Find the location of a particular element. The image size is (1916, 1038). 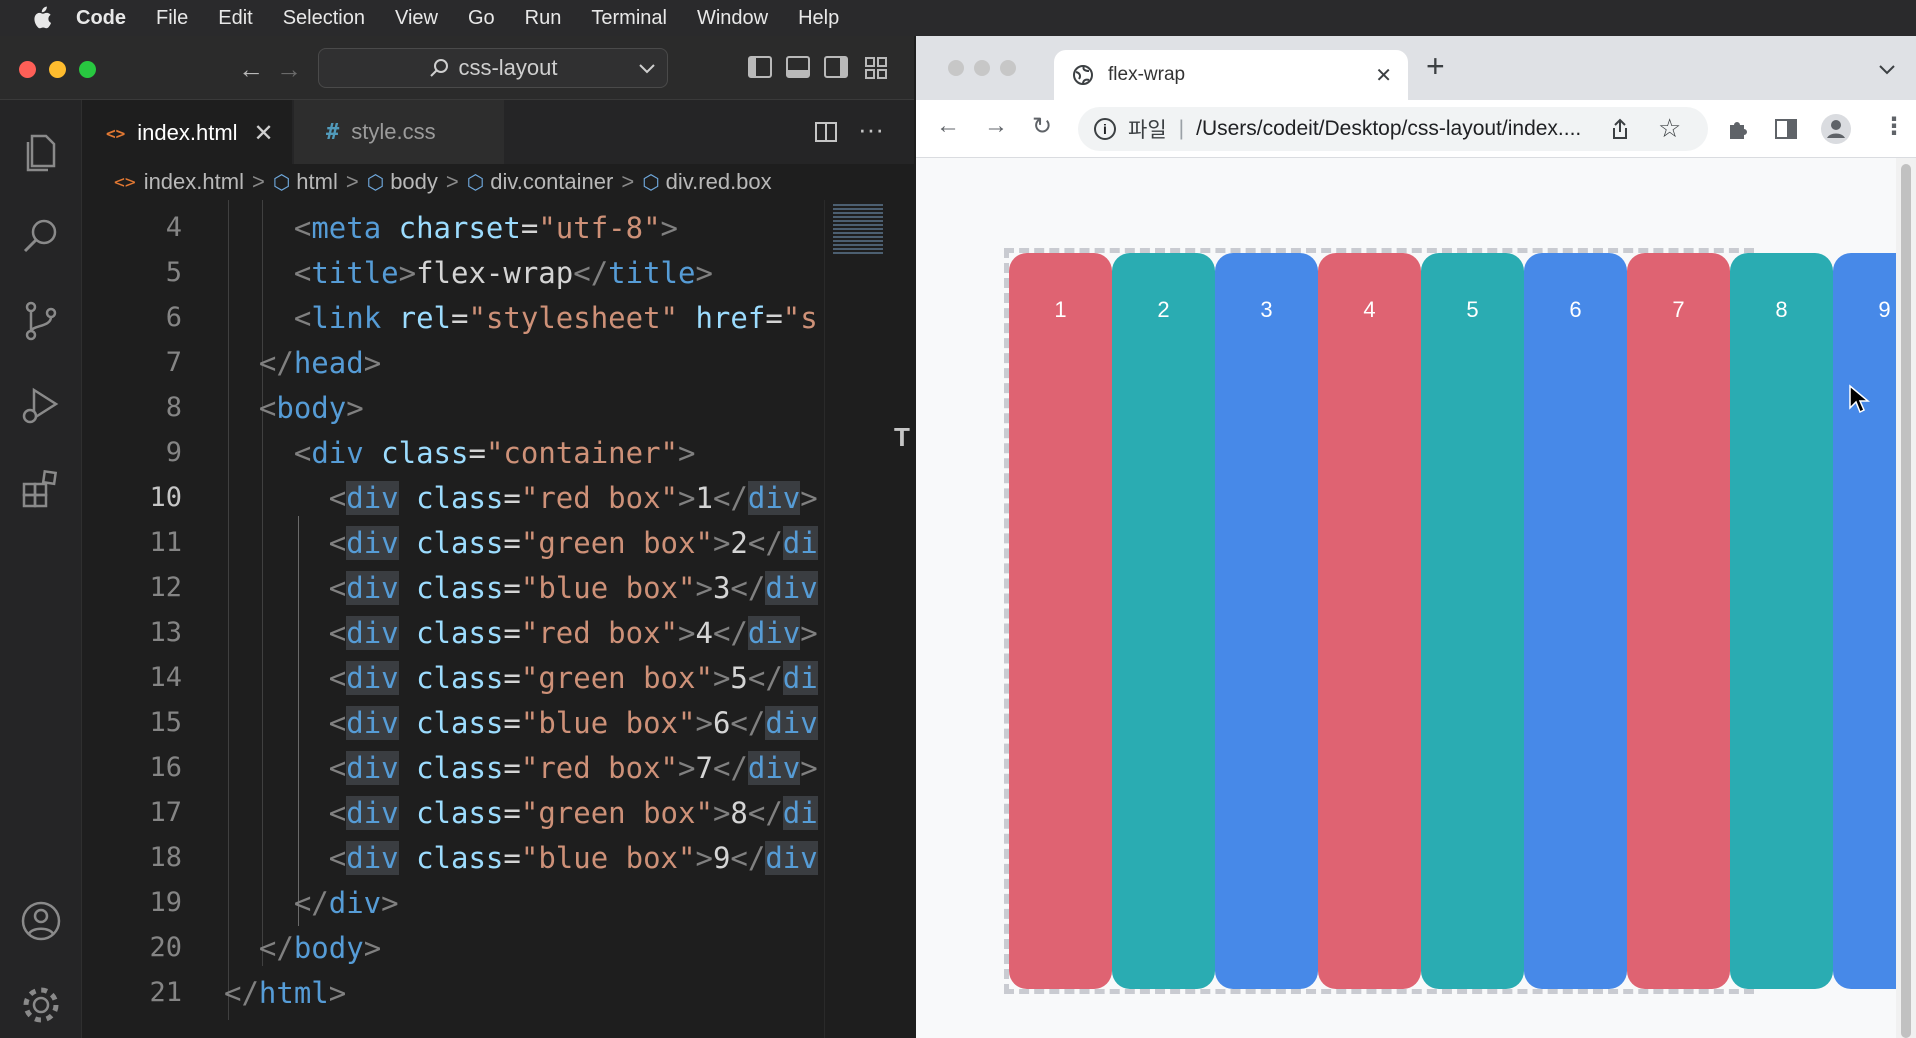

apple-logo-icon is located at coordinates (41, 18).